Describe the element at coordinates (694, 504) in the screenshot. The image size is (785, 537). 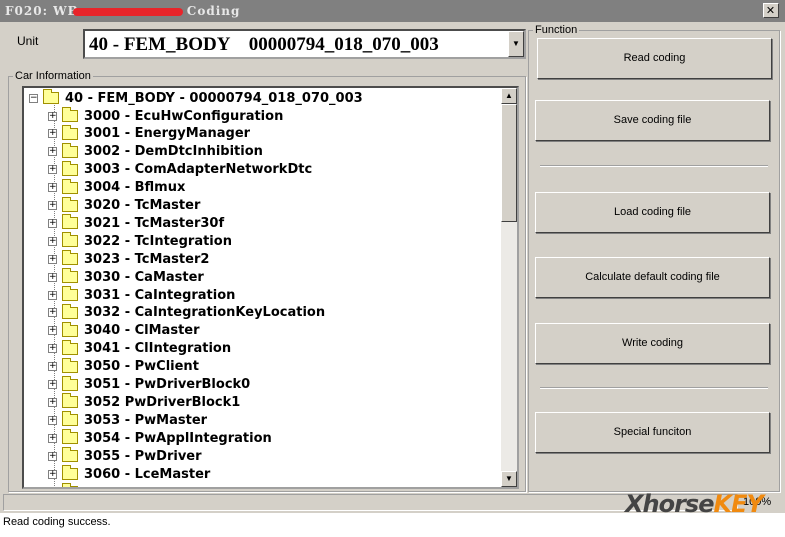
I see `xhorse-logo: XhorseKEY` at that location.